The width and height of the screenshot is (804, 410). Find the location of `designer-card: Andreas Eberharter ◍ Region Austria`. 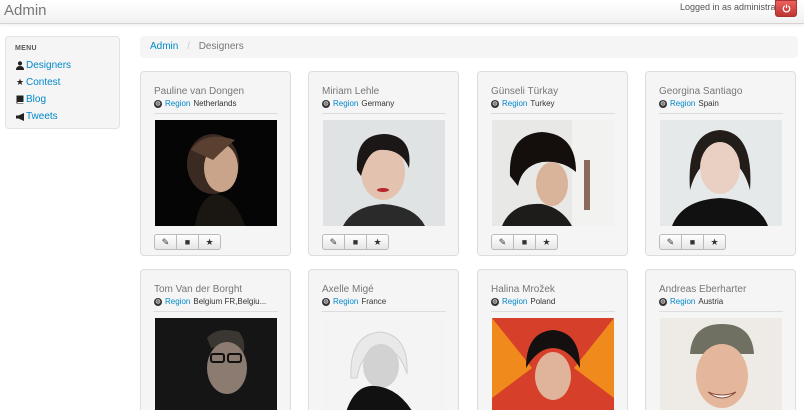

designer-card: Andreas Eberharter ◍ Region Austria is located at coordinates (720, 339).